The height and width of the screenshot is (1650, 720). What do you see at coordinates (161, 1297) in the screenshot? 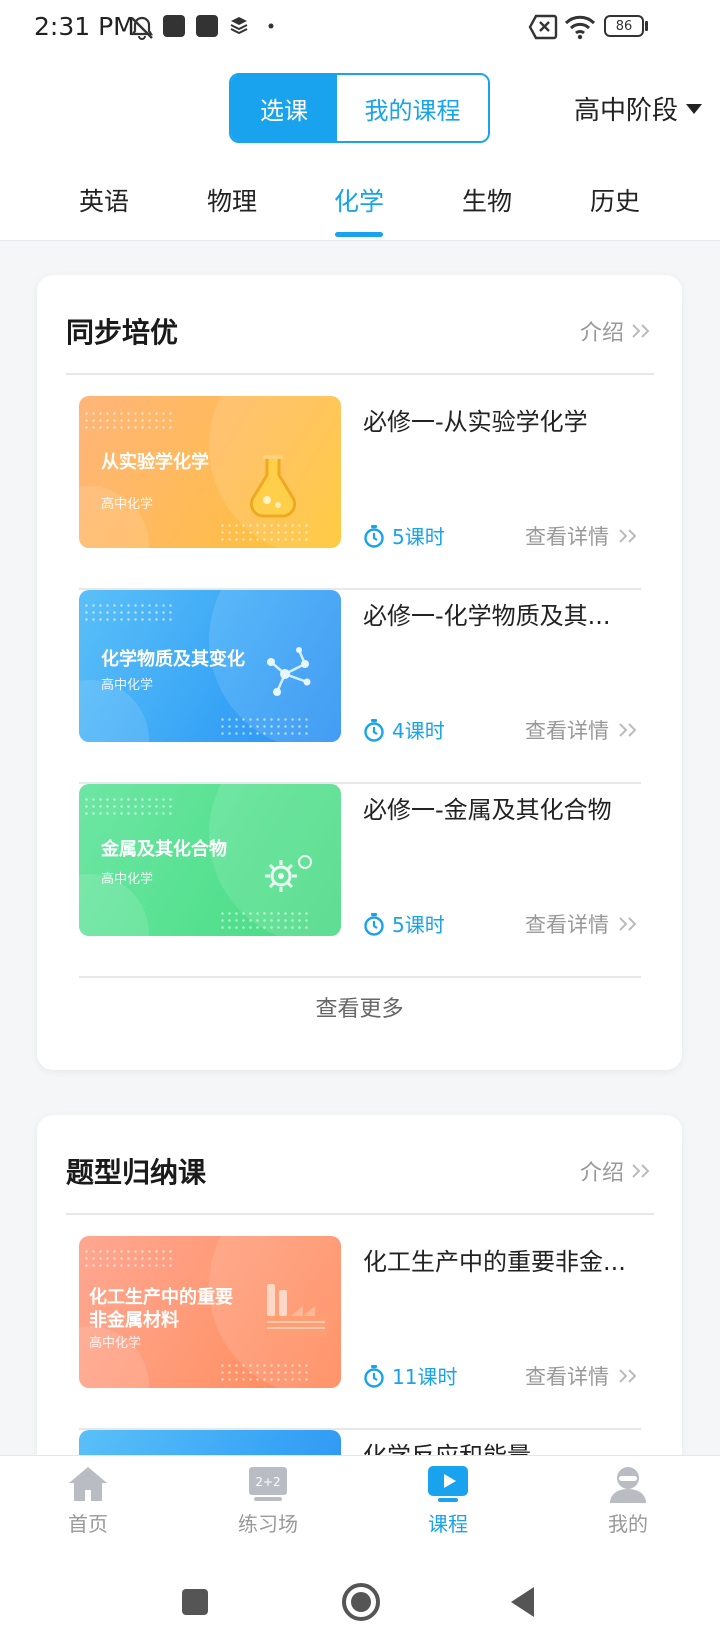
I see `thumb-title-line1: 化工生产中的重要` at bounding box center [161, 1297].